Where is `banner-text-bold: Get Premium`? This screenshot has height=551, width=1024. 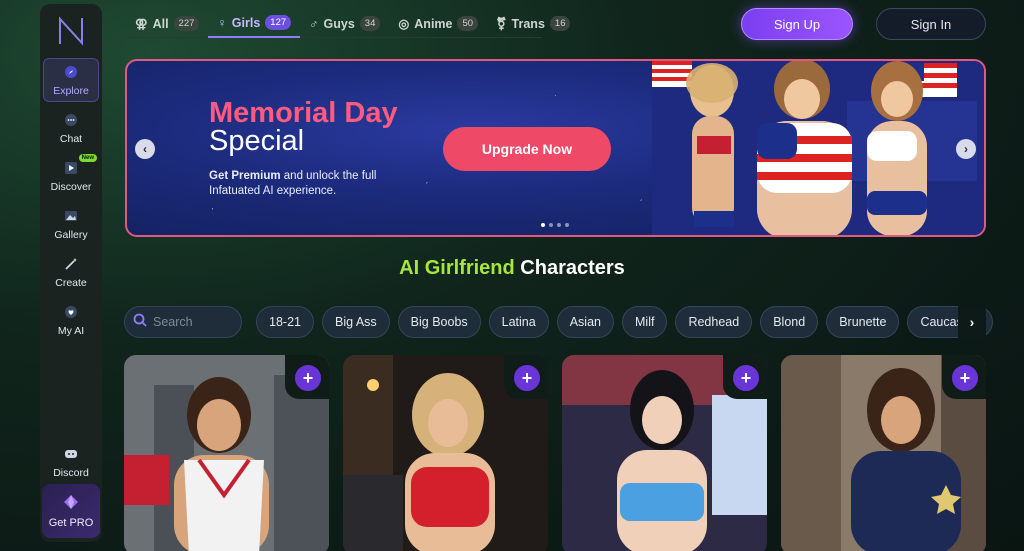 banner-text-bold: Get Premium is located at coordinates (245, 176).